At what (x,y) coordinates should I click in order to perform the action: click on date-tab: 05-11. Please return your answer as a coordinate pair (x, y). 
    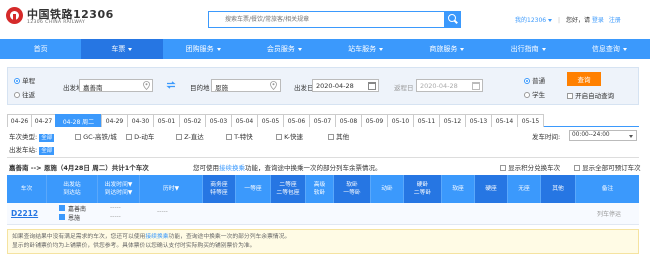
    Looking at the image, I should click on (426, 120).